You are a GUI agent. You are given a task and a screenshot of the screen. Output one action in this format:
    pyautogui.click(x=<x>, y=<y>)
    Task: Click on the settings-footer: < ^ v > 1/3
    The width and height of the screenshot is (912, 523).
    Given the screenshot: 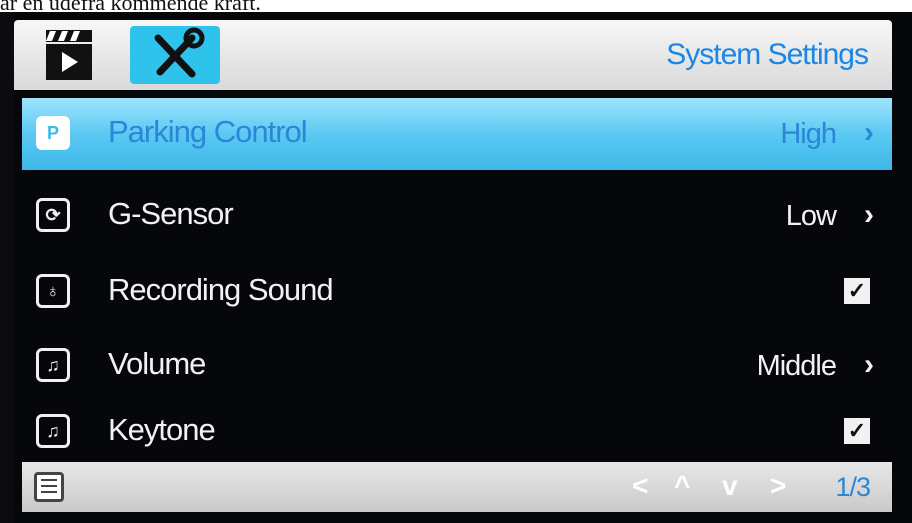 What is the action you would take?
    pyautogui.click(x=457, y=487)
    